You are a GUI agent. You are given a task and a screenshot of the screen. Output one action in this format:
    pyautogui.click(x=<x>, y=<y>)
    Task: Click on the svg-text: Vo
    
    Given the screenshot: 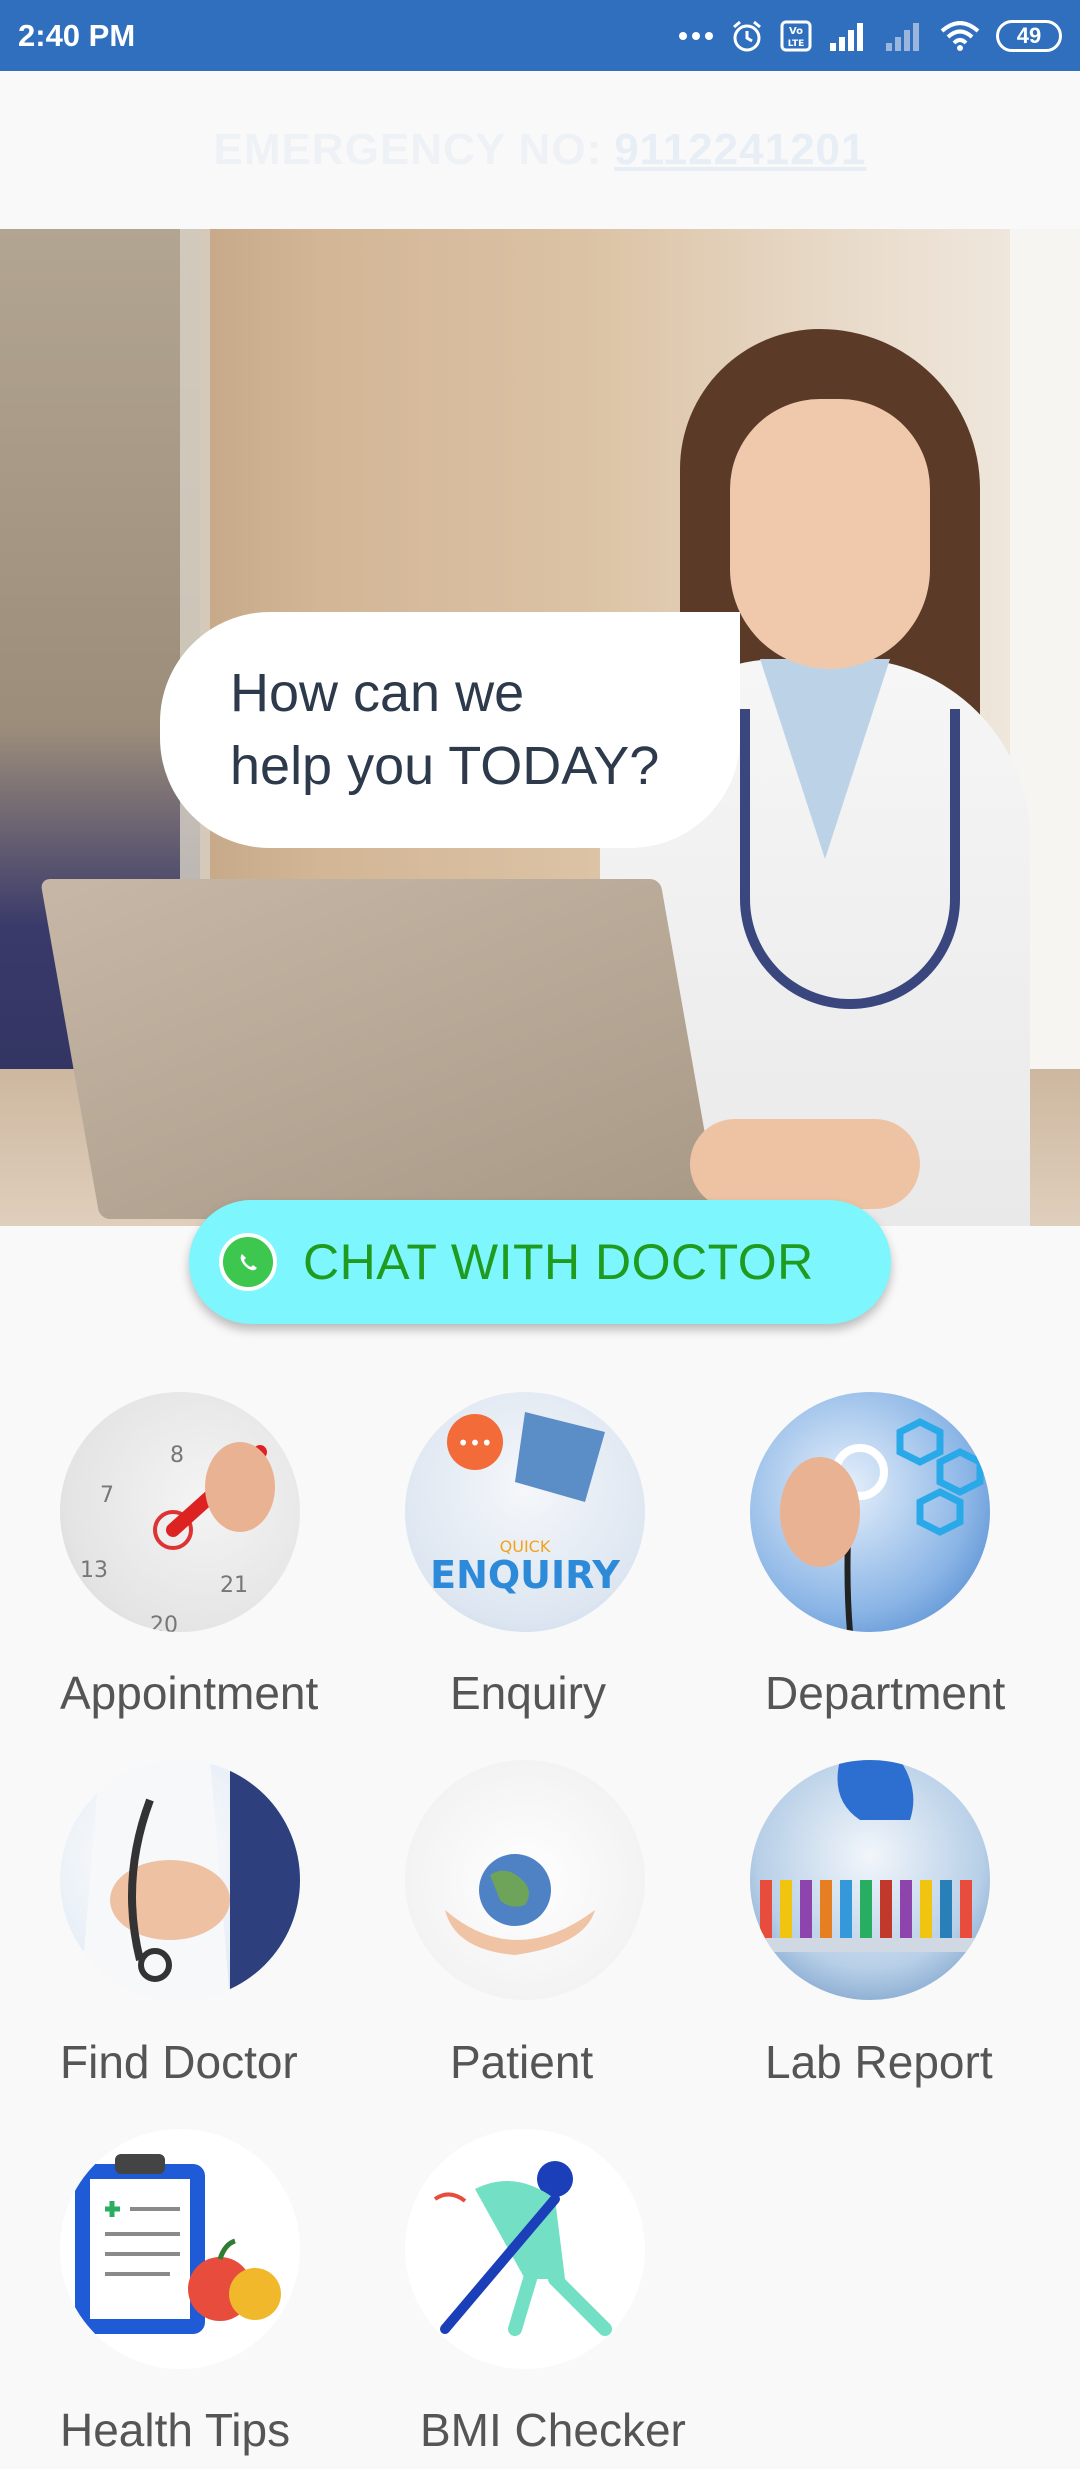 What is the action you would take?
    pyautogui.click(x=796, y=31)
    